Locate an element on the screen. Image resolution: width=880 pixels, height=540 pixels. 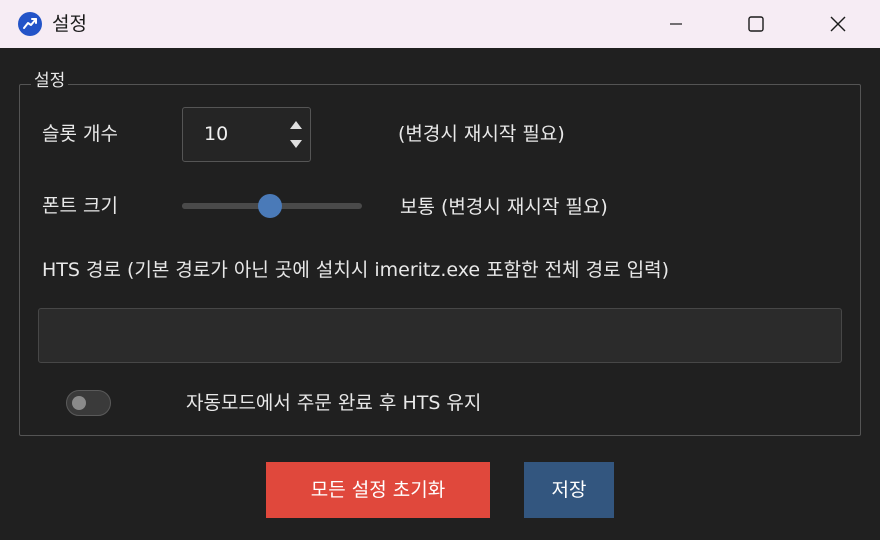
spin-down-arrow-icon is located at coordinates (296, 144).